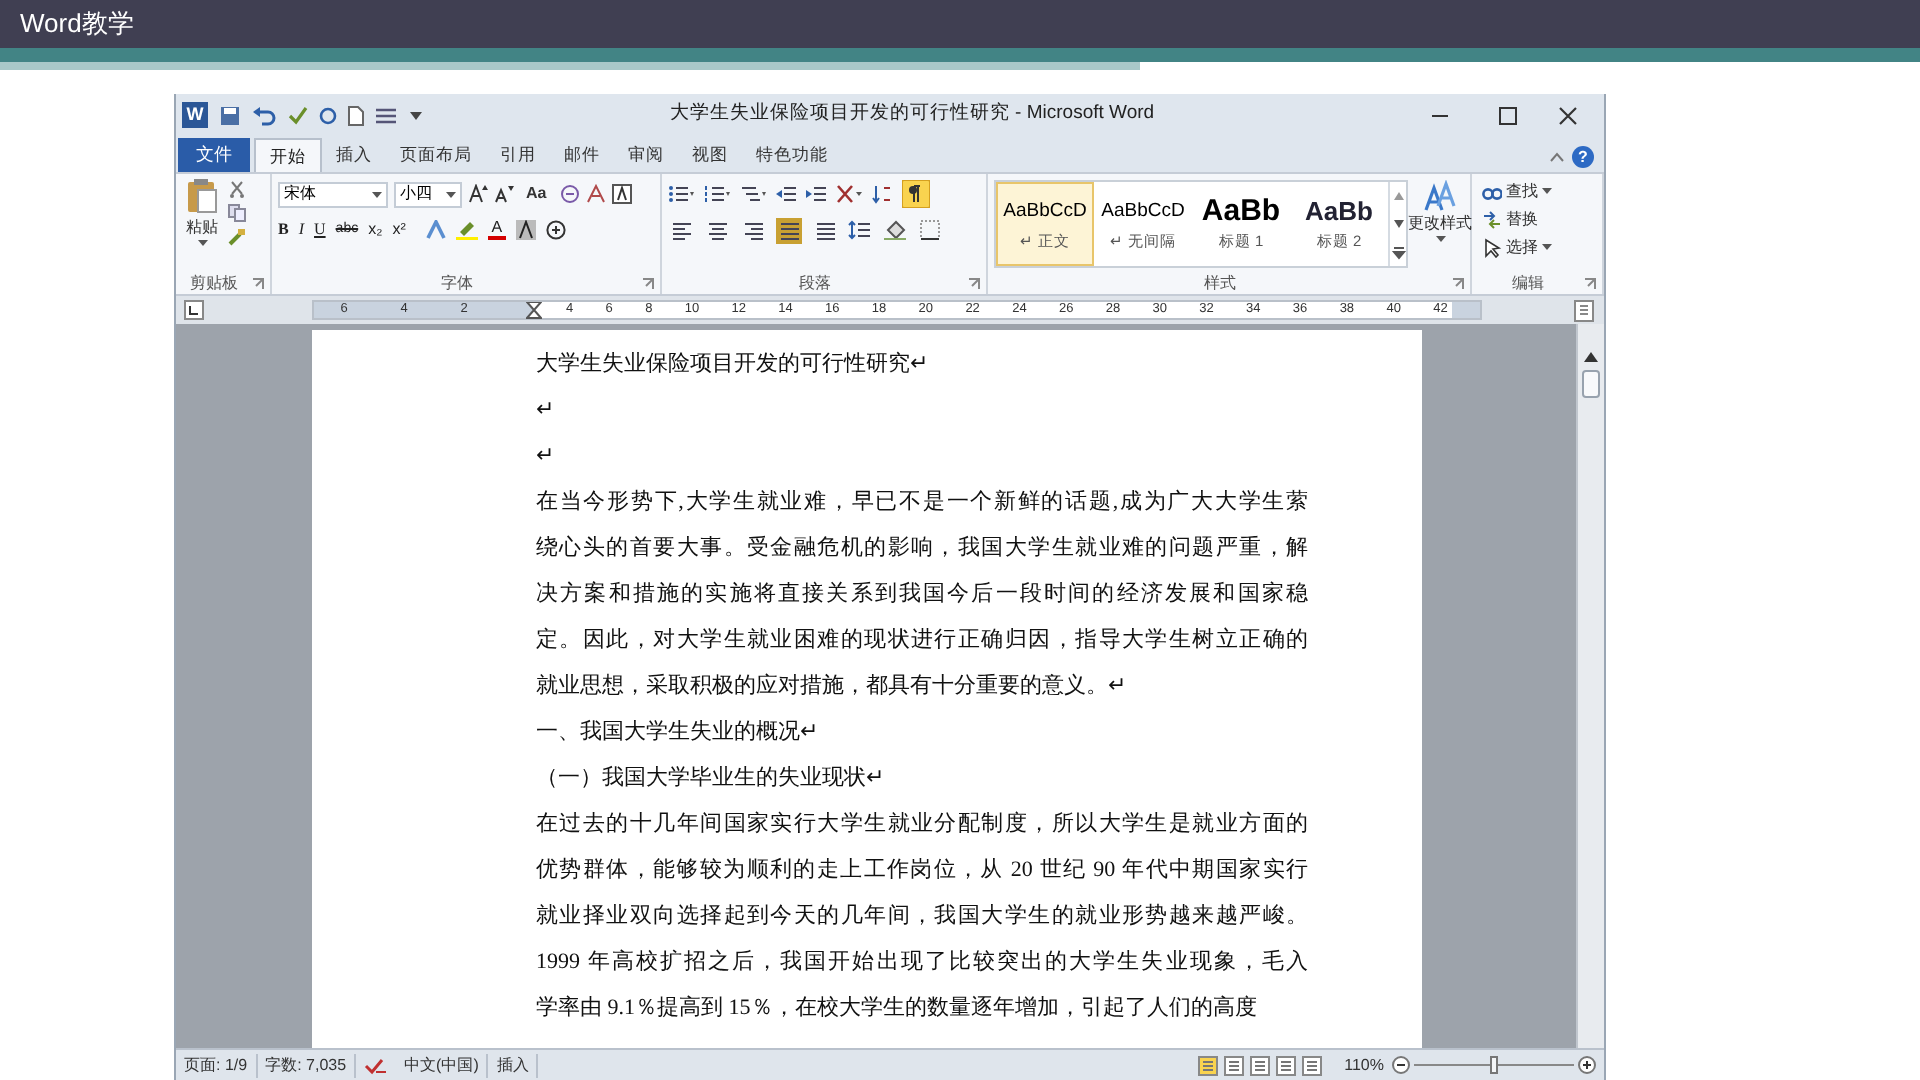 The height and width of the screenshot is (1080, 1920). Describe the element at coordinates (1584, 310) in the screenshot. I see `ruler-toggle-icon` at that location.